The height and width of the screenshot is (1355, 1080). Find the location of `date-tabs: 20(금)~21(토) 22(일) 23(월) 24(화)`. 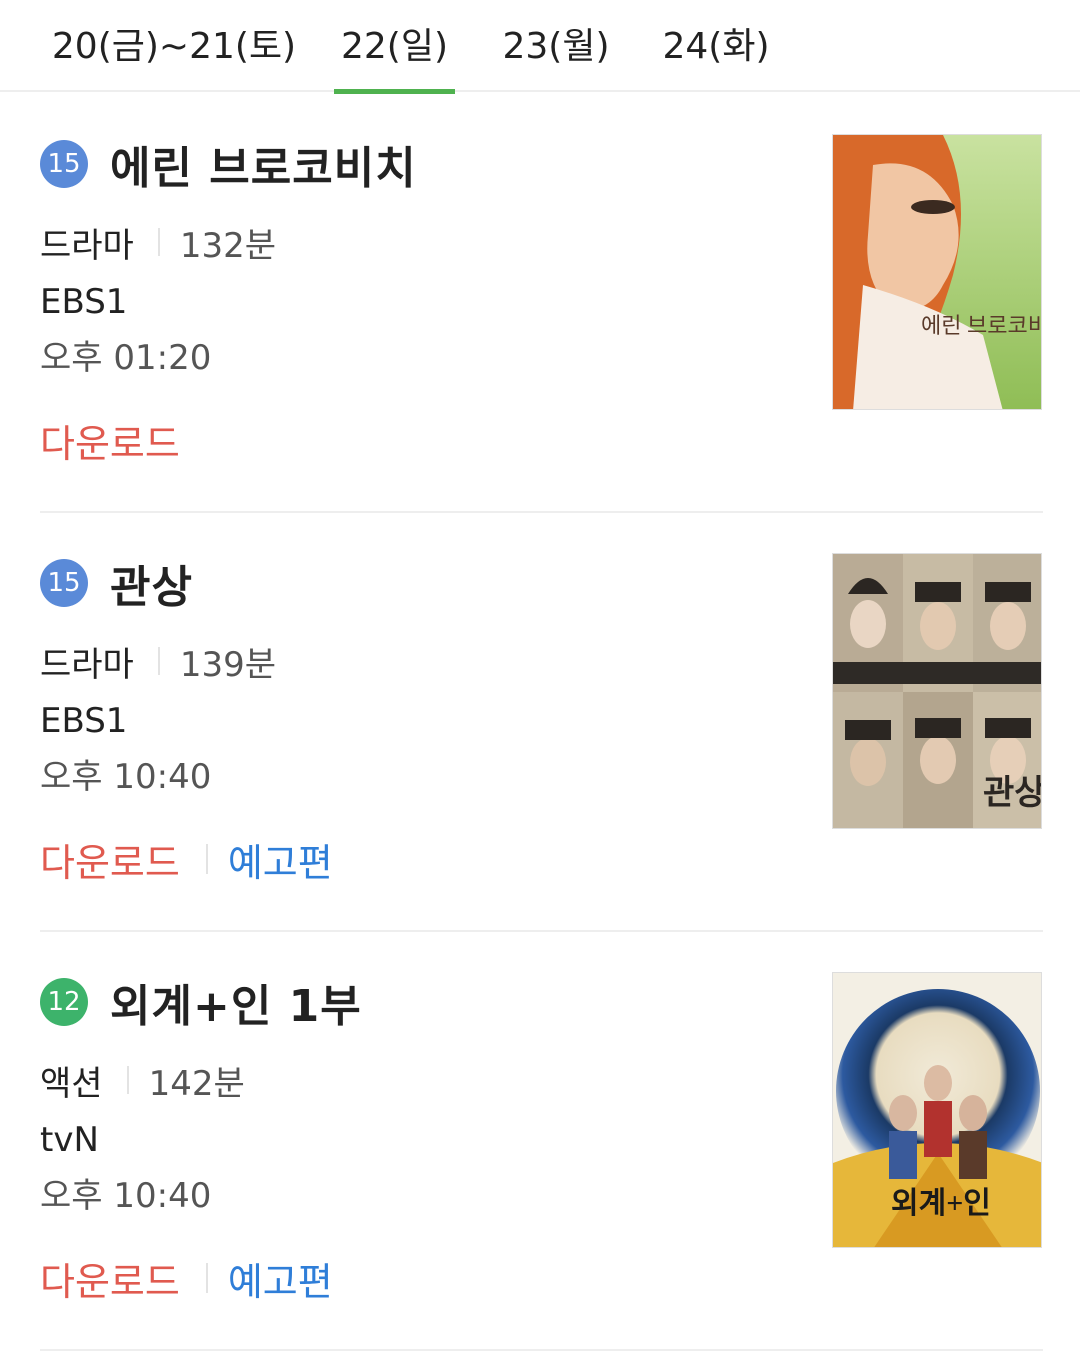

date-tabs: 20(금)~21(토) 22(일) 23(월) 24(화) is located at coordinates (540, 47).